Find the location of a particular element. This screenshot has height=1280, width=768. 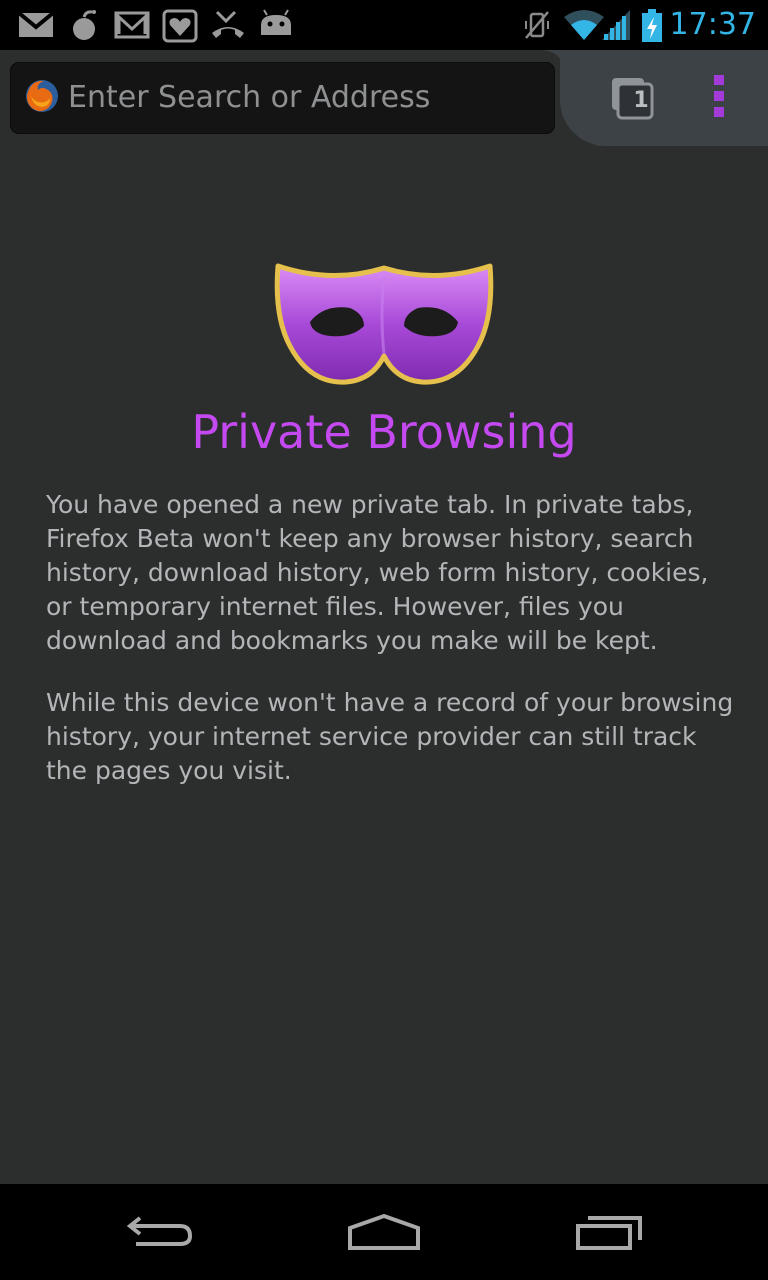

battery-charging-icon is located at coordinates (652, 25).